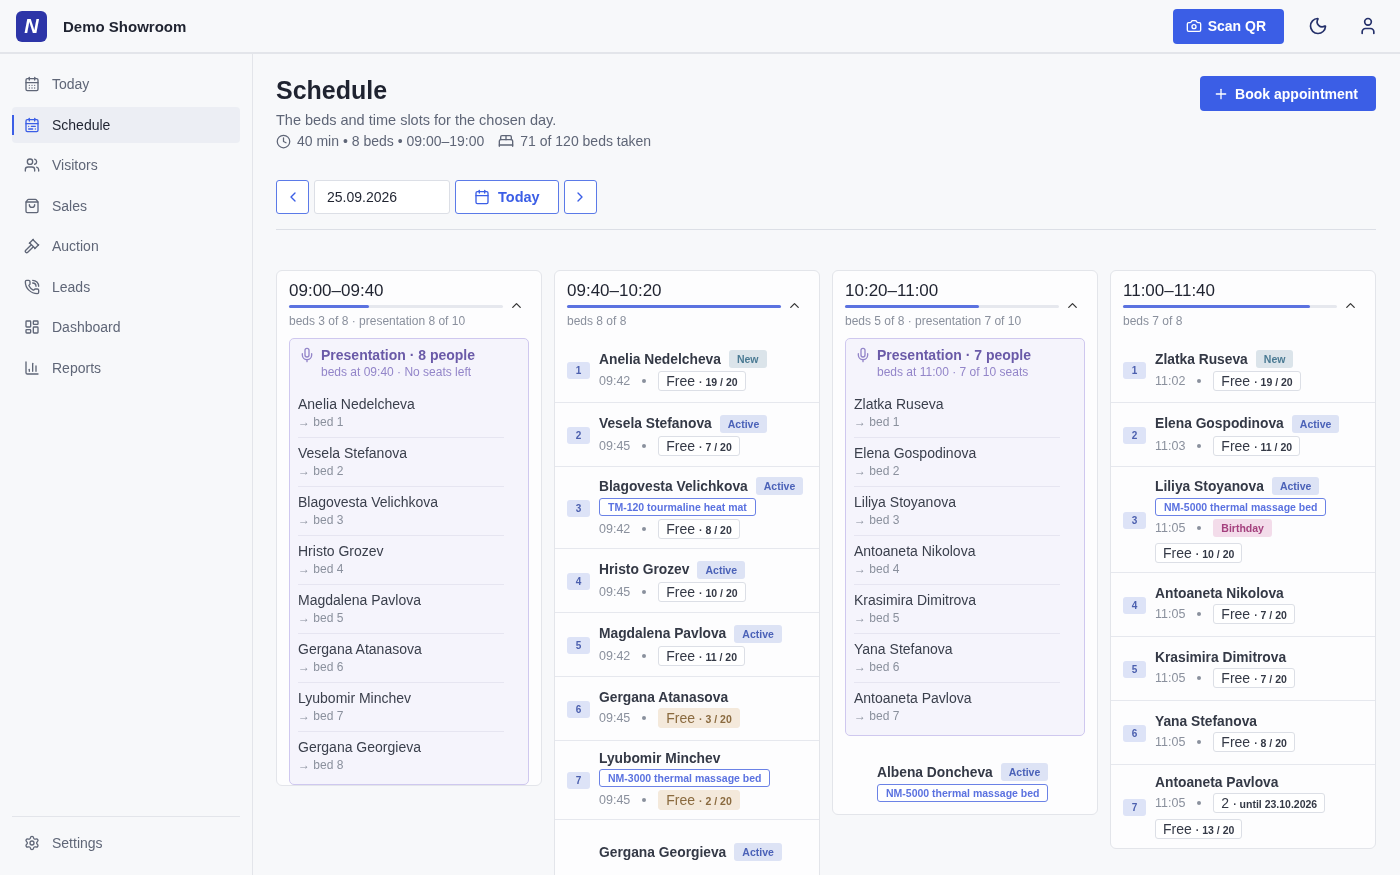  Describe the element at coordinates (965, 782) in the screenshot. I see `booking-row: Albena Doncheva Active NM-5000 thermal massage bed` at that location.